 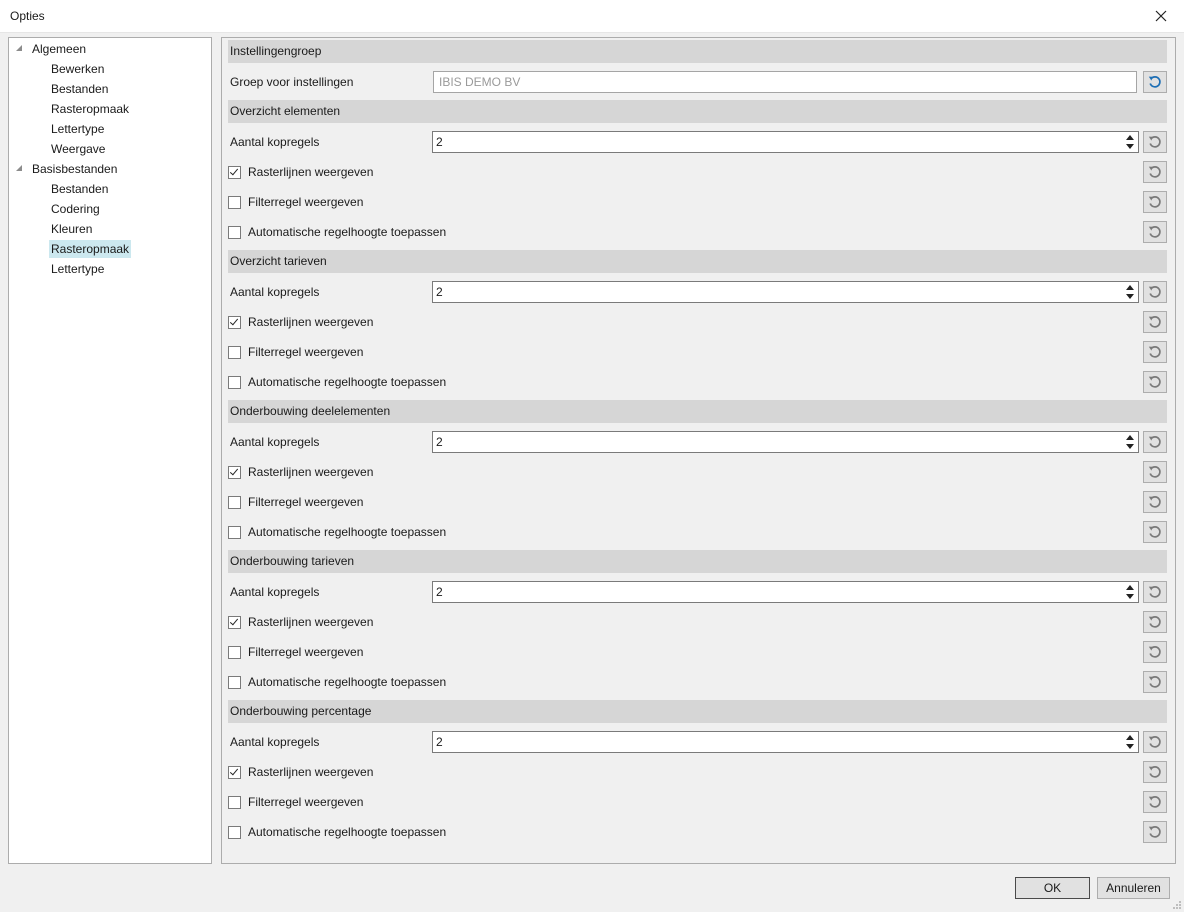 What do you see at coordinates (78, 149) in the screenshot?
I see `tree-item-weergave: Weergave` at bounding box center [78, 149].